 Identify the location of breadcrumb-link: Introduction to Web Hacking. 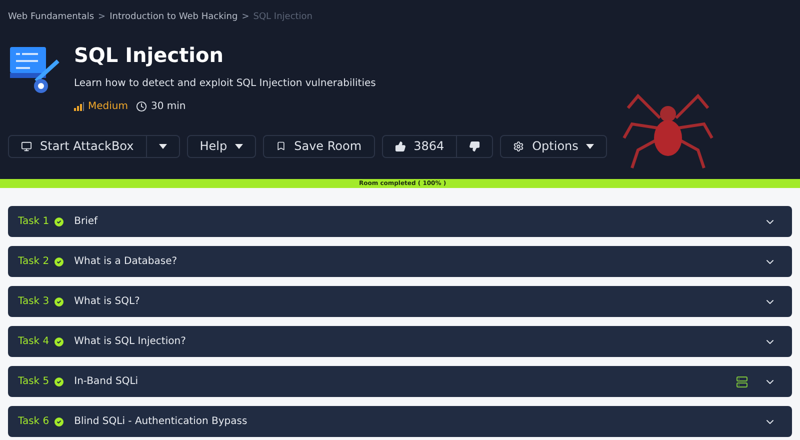
(174, 17).